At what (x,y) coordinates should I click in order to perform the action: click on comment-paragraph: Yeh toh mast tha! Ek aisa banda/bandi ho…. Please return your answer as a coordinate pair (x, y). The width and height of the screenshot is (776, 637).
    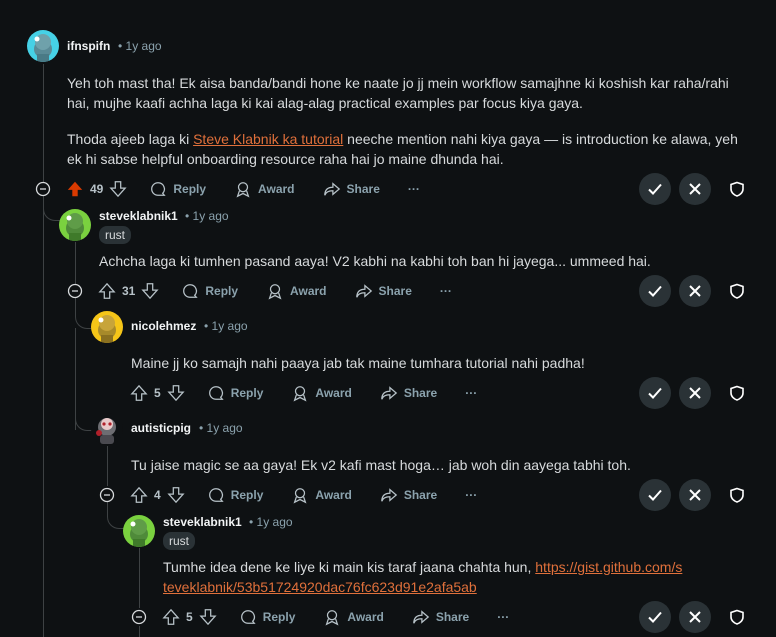
    Looking at the image, I should click on (398, 93).